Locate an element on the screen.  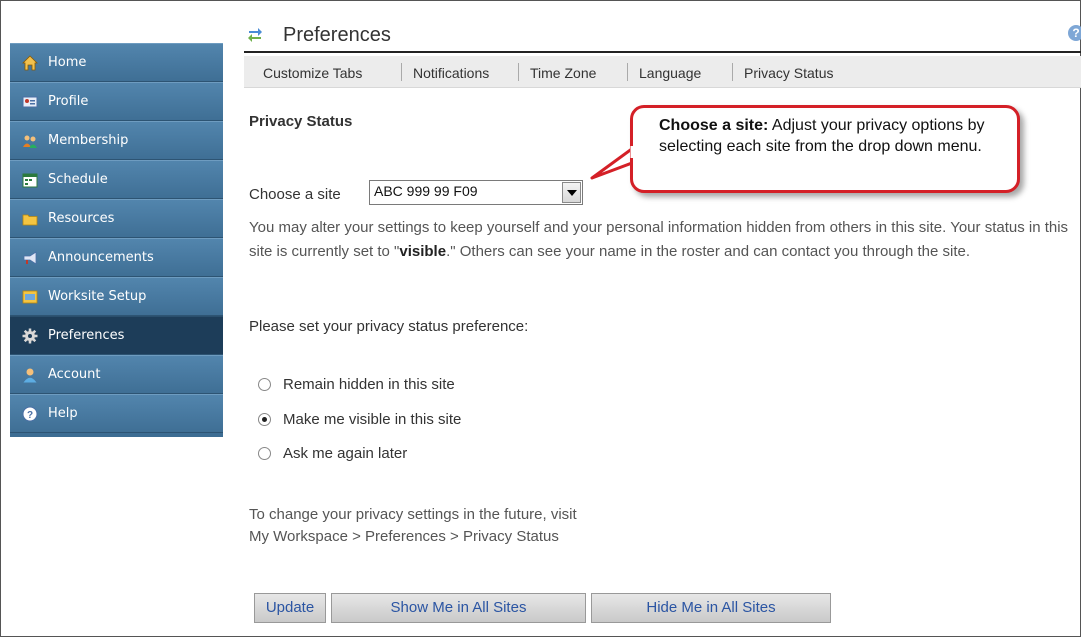
site-select: ABC 999 99 F09 is located at coordinates (476, 192).